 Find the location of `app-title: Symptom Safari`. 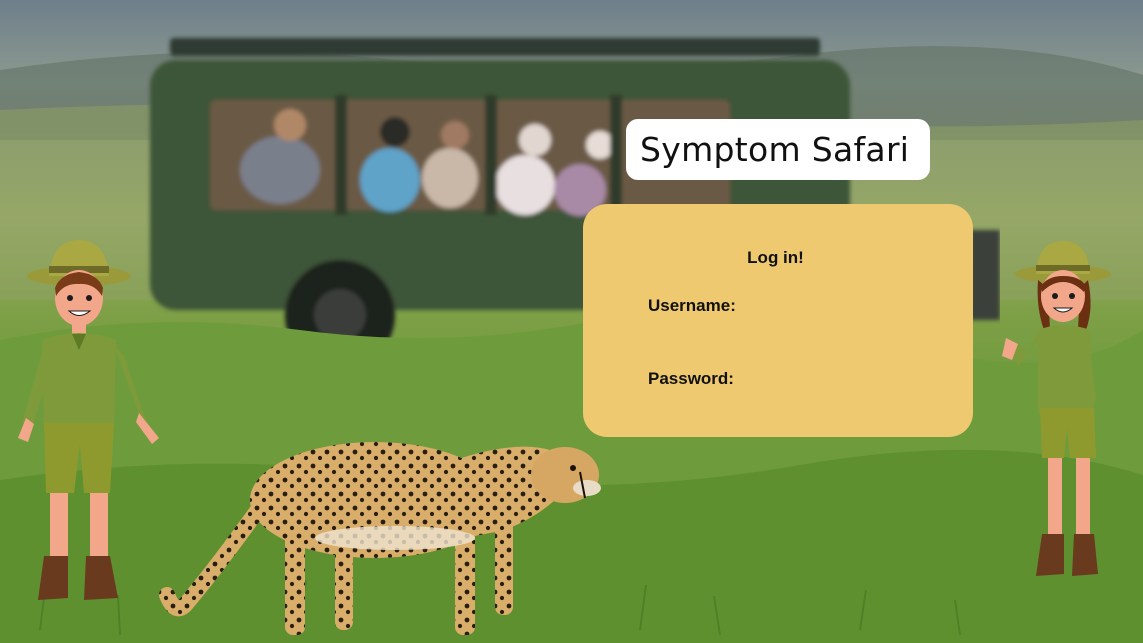

app-title: Symptom Safari is located at coordinates (775, 149).